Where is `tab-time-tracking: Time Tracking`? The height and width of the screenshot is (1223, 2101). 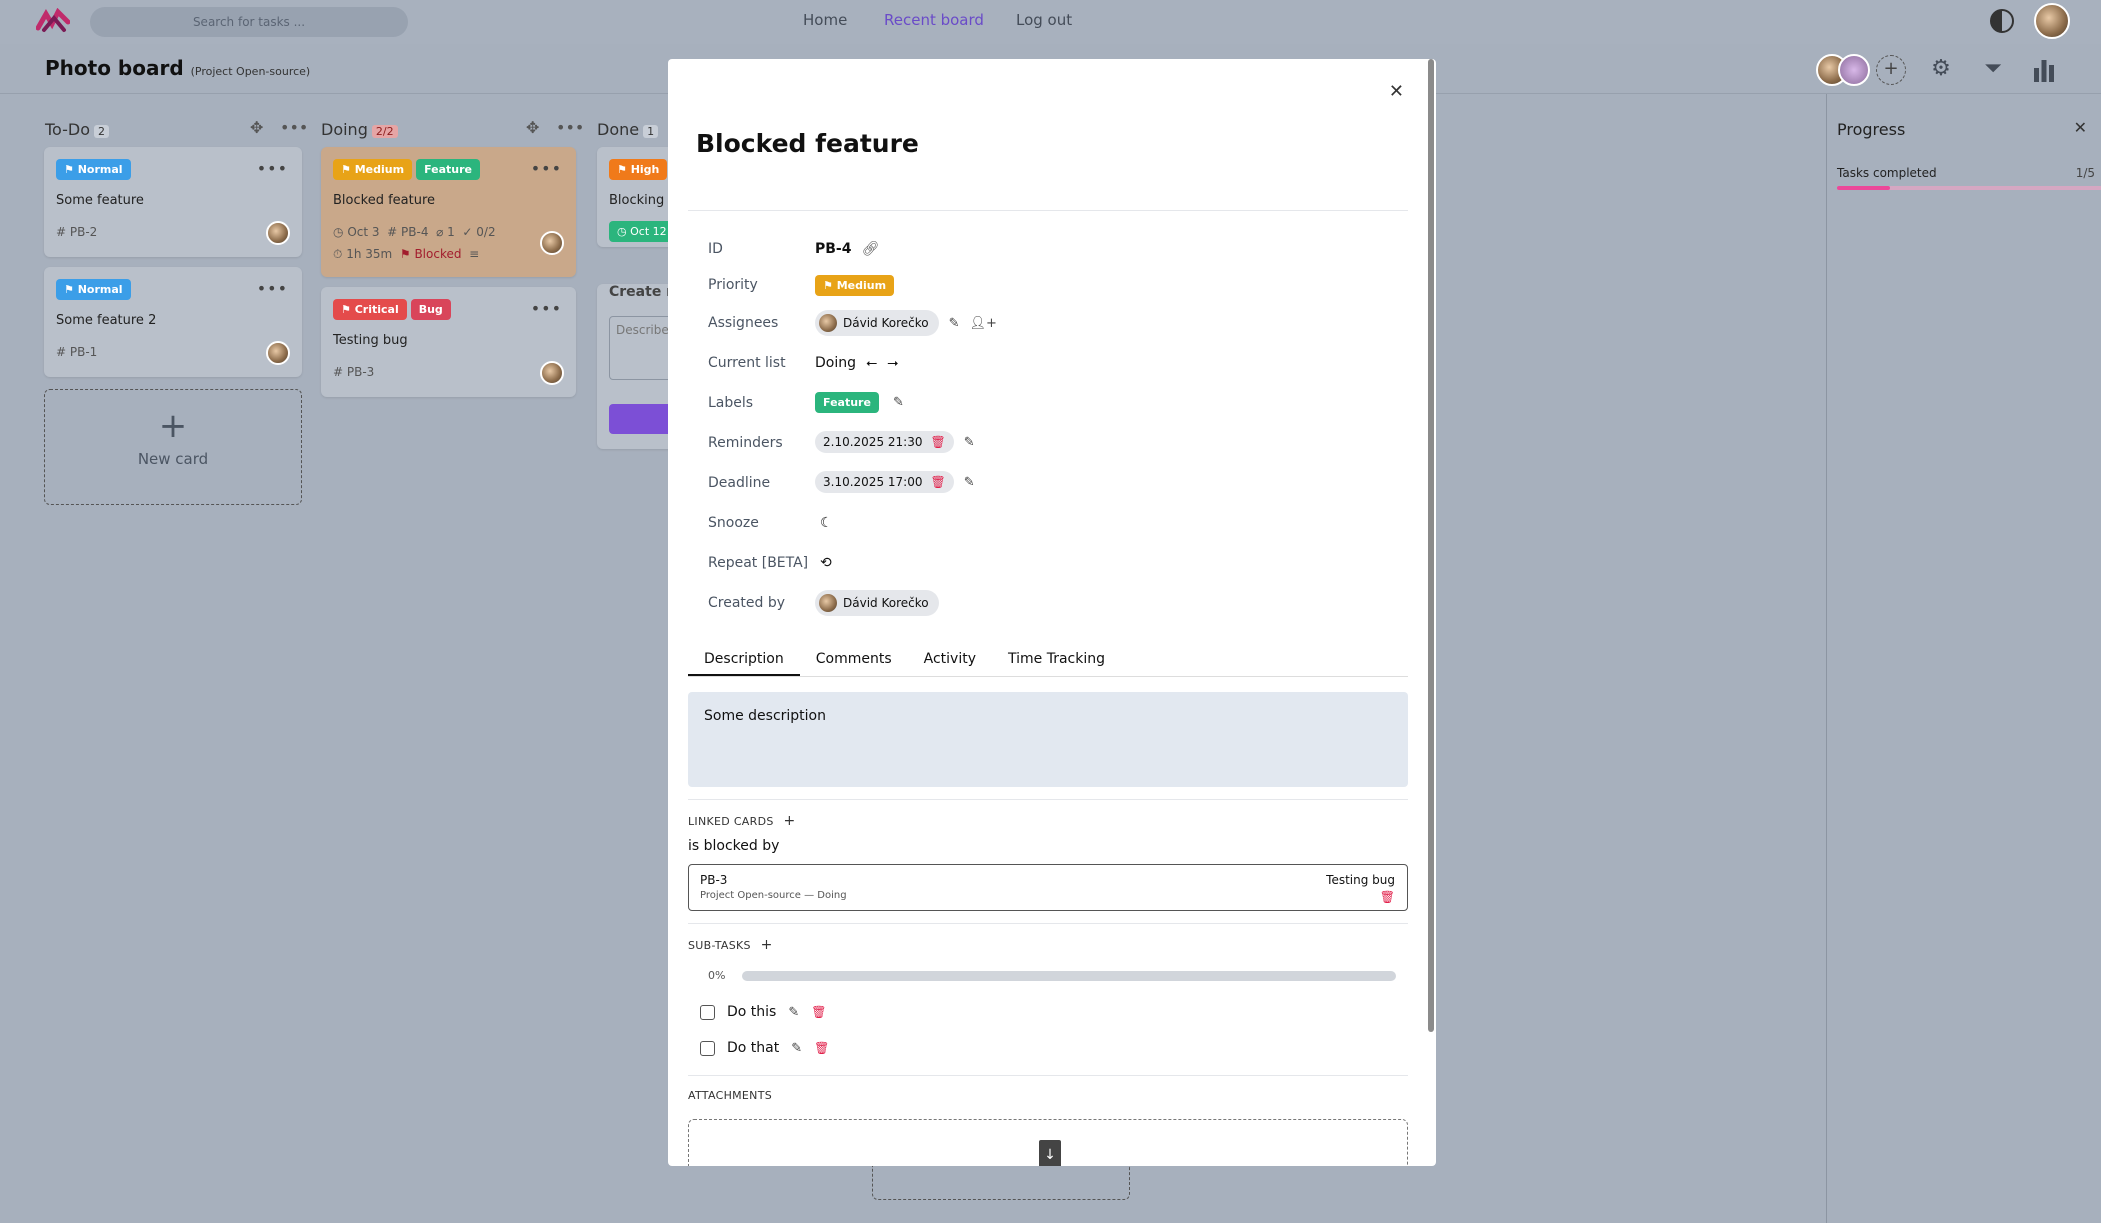 tab-time-tracking: Time Tracking is located at coordinates (1056, 660).